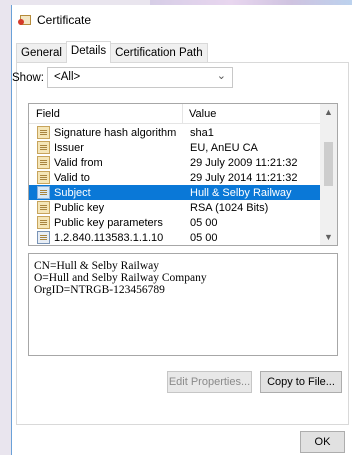 The image size is (352, 455). What do you see at coordinates (328, 112) in the screenshot?
I see `scroll-up-arrow-icon: ▲` at bounding box center [328, 112].